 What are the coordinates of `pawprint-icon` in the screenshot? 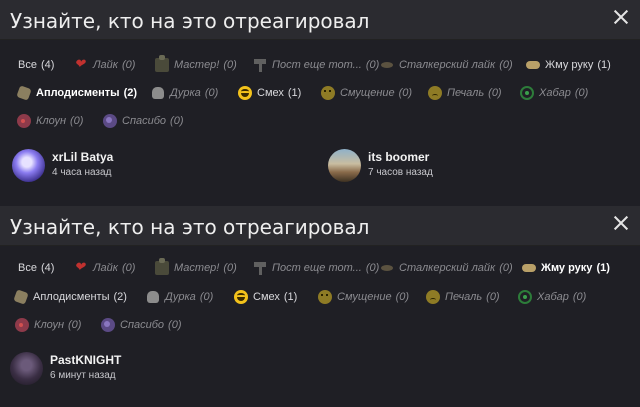 It's located at (387, 65).